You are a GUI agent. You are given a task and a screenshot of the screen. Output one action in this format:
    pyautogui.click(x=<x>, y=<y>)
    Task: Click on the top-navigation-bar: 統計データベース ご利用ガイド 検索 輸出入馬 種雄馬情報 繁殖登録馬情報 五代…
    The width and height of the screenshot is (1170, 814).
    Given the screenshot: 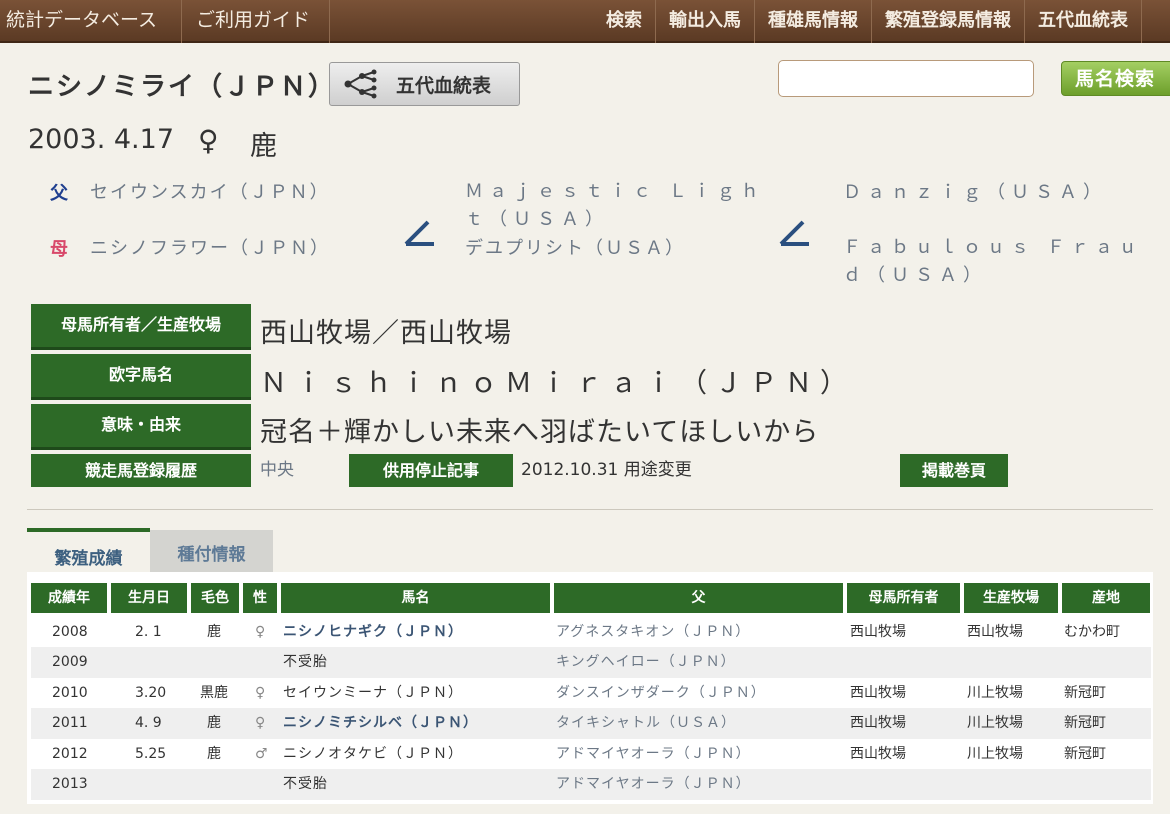 What is the action you would take?
    pyautogui.click(x=585, y=21)
    